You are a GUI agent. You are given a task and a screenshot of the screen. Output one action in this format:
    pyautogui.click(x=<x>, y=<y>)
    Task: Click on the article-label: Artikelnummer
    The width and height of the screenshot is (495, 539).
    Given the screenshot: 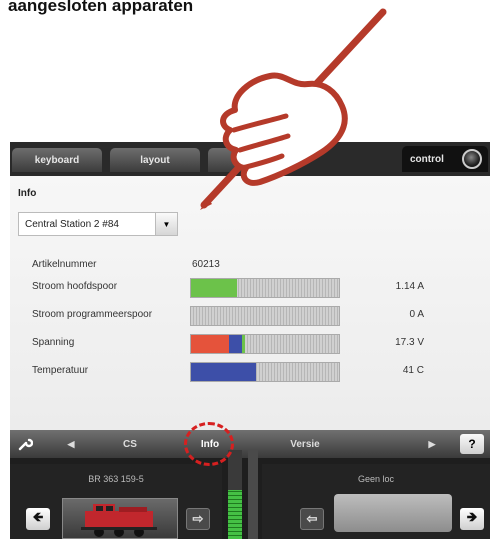 What is the action you would take?
    pyautogui.click(x=64, y=264)
    